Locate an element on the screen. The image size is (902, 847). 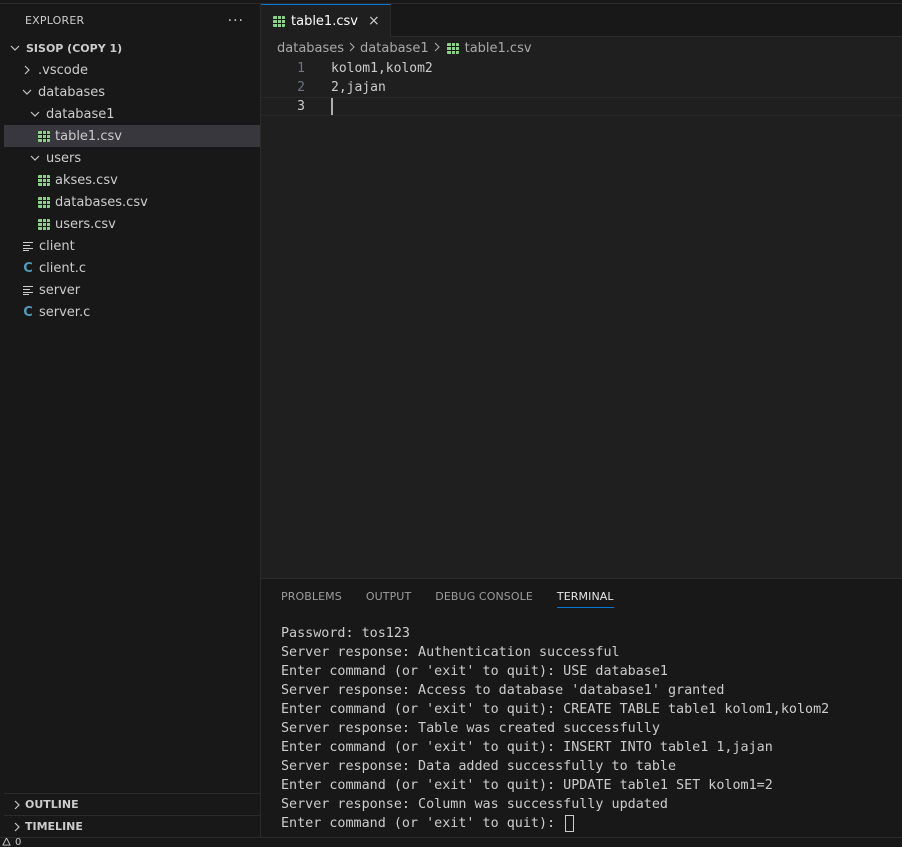
tree-item-databases: databases is located at coordinates (132, 92).